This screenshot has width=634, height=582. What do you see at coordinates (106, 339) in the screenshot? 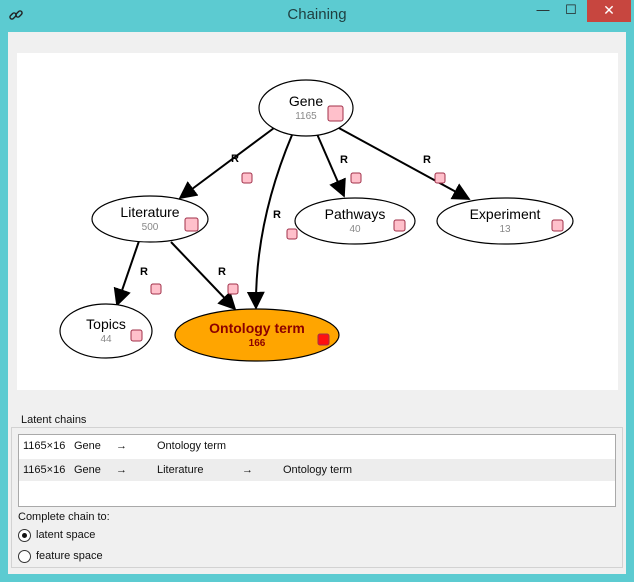
I see `node-count: 44` at bounding box center [106, 339].